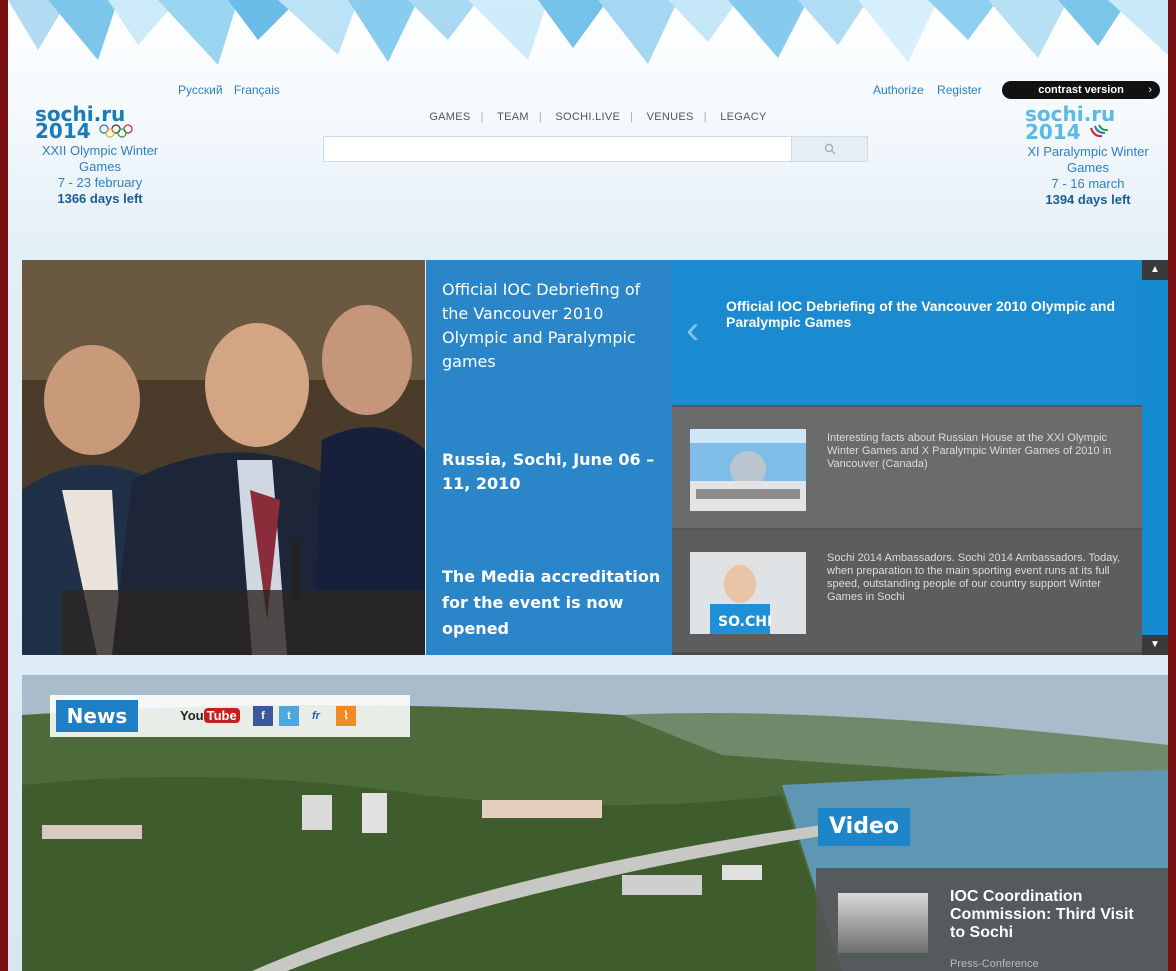 This screenshot has height=971, width=1176. What do you see at coordinates (257, 90) in the screenshot?
I see `language-french: Français` at bounding box center [257, 90].